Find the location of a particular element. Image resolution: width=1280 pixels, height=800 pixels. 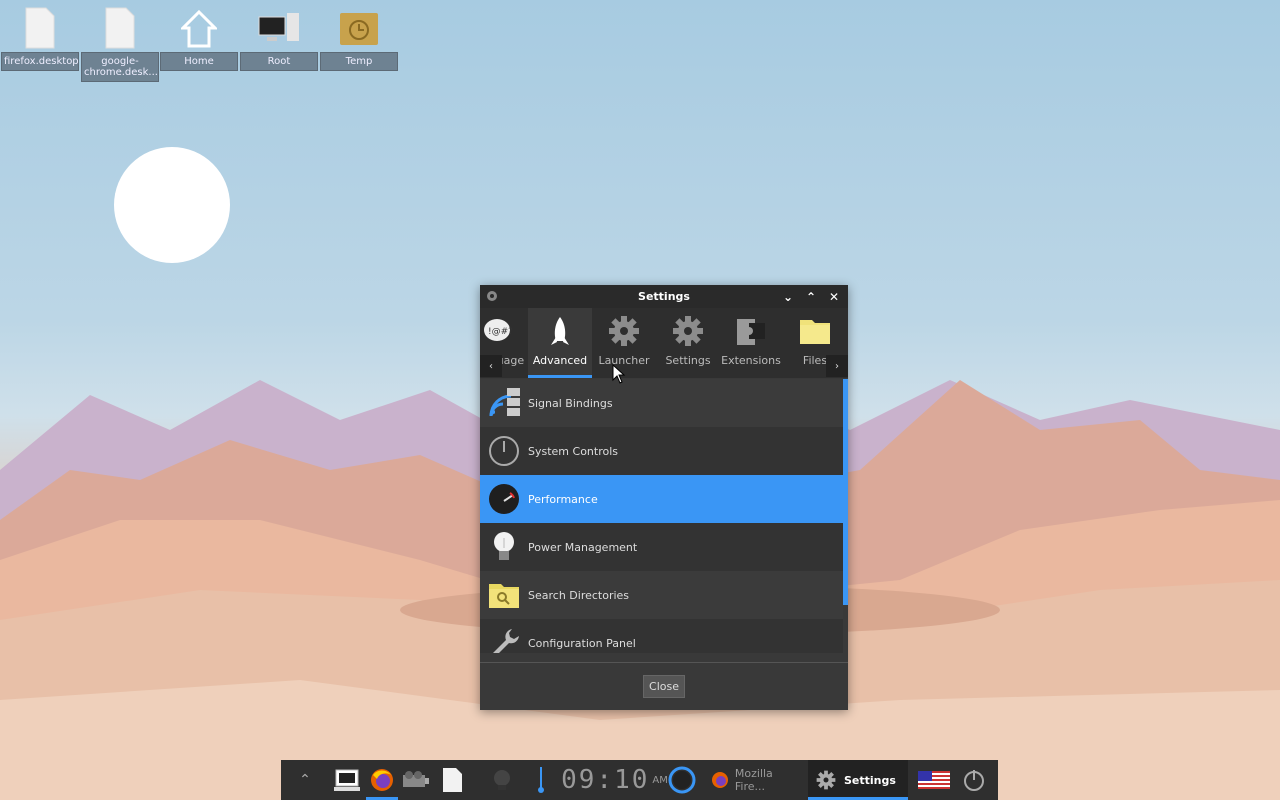

tab-settings: Settings is located at coordinates (688, 343).